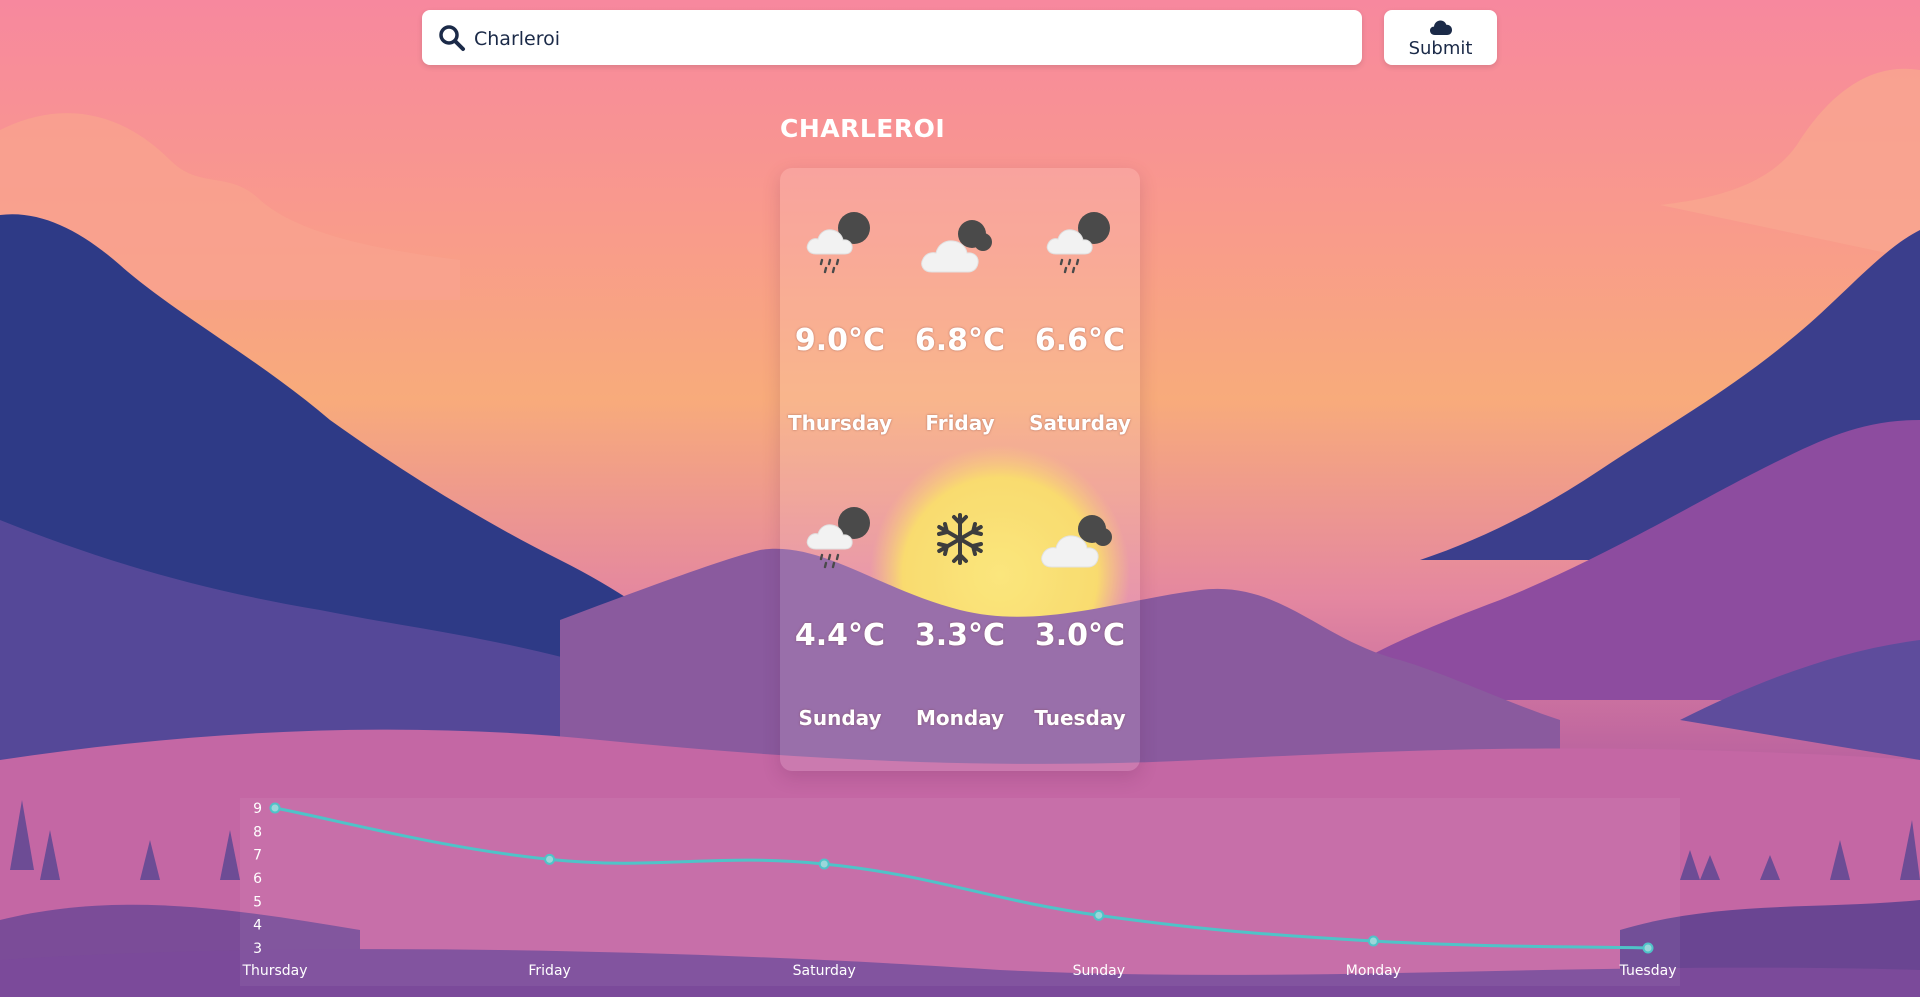  Describe the element at coordinates (960, 423) in the screenshot. I see `forecast-day-label: Friday` at that location.